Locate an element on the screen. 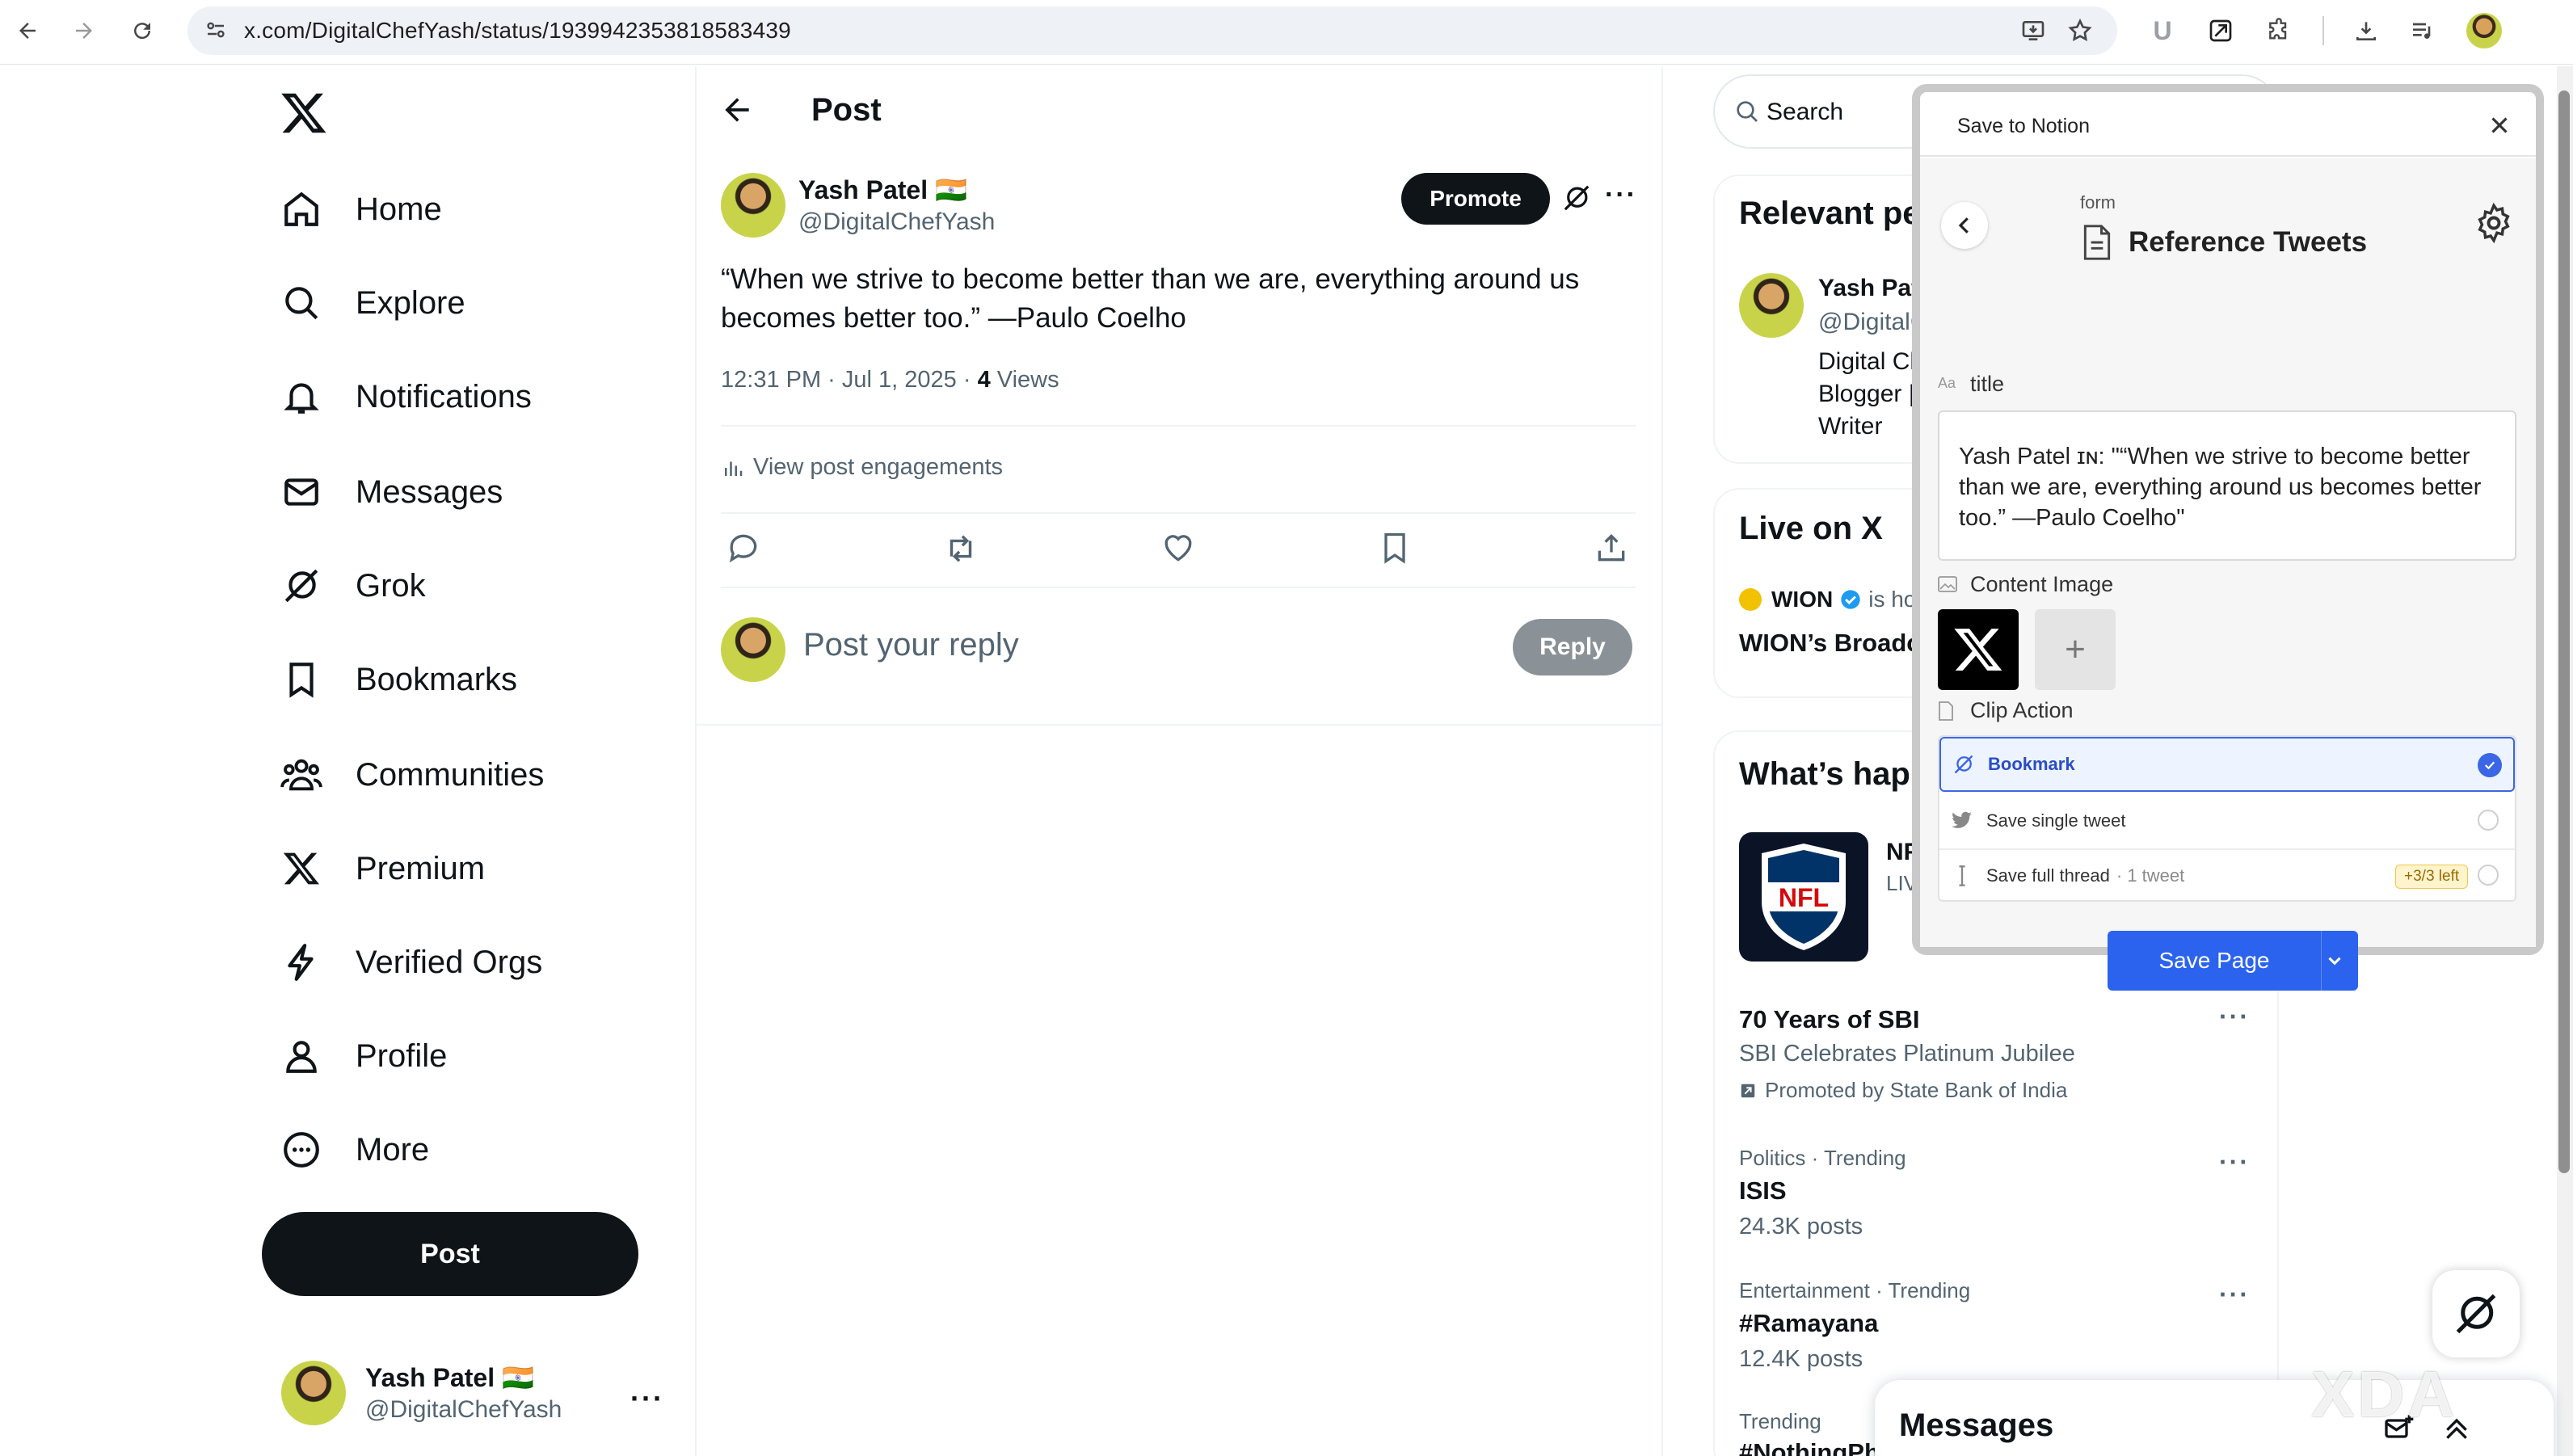  messages-drawer-title: Messages is located at coordinates (1976, 1426).